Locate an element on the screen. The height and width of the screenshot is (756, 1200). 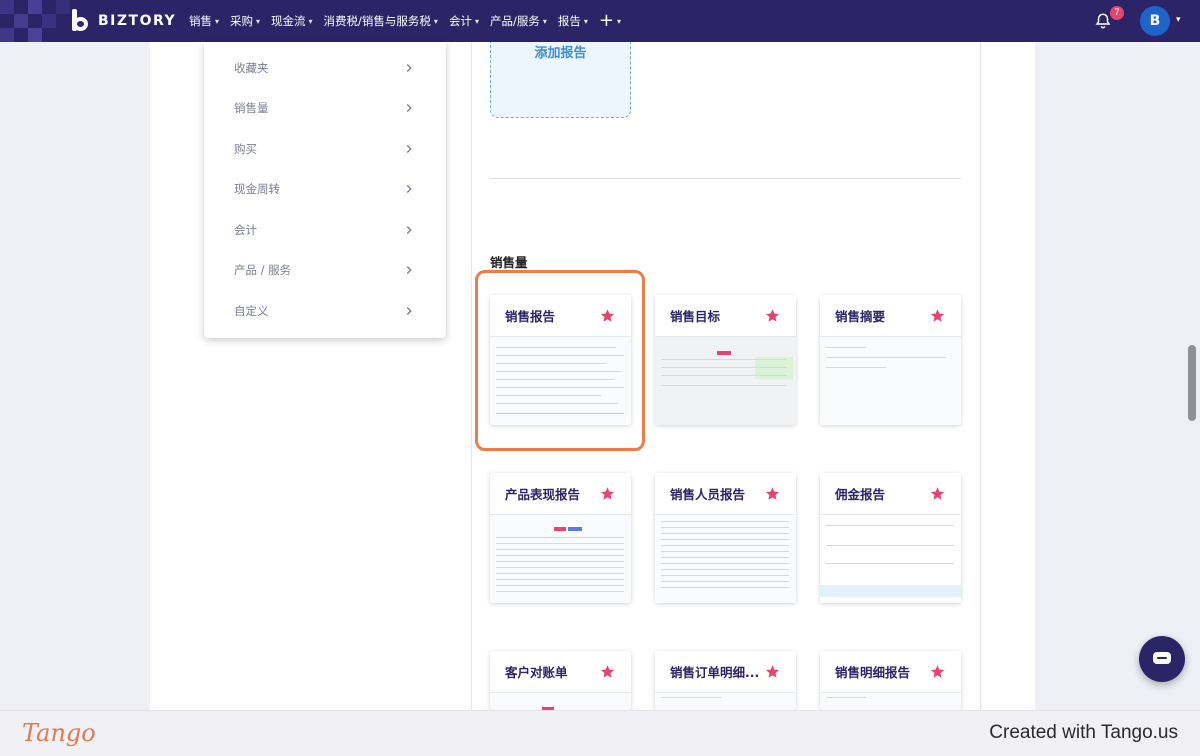
chat-icon is located at coordinates (1162, 658).